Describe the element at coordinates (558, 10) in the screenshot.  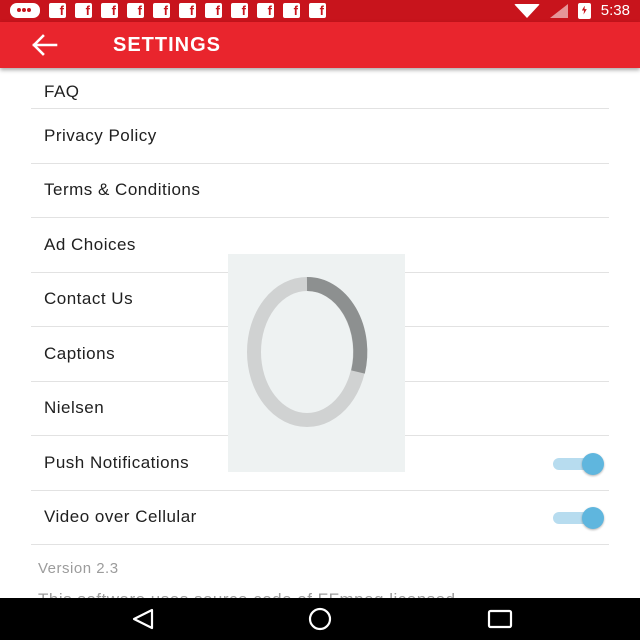
I see `cell-signal-icon` at that location.